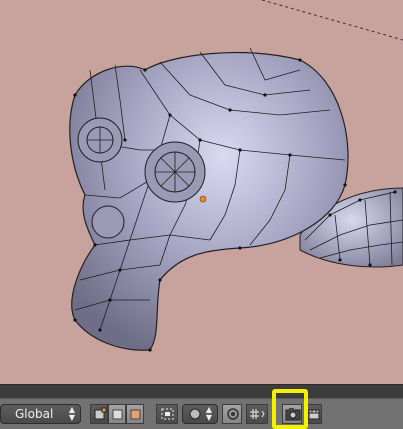 This screenshot has width=403, height=429. I want to click on pivot-point-select: ▲ ▼, so click(200, 414).